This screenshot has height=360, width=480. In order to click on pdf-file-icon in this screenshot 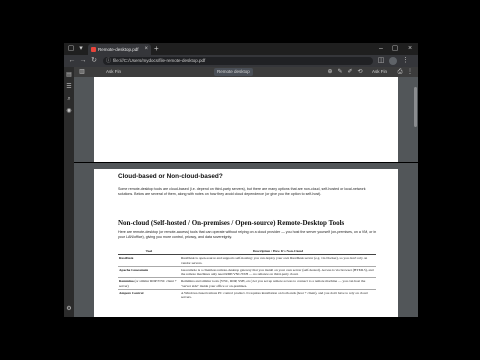, I will do `click(93, 49)`.